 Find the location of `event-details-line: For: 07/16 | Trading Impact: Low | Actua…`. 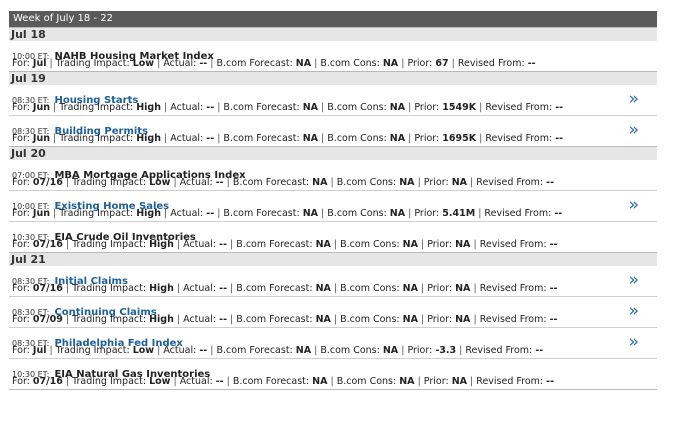

event-details-line: For: 07/16 | Trading Impact: Low | Actua… is located at coordinates (283, 381).